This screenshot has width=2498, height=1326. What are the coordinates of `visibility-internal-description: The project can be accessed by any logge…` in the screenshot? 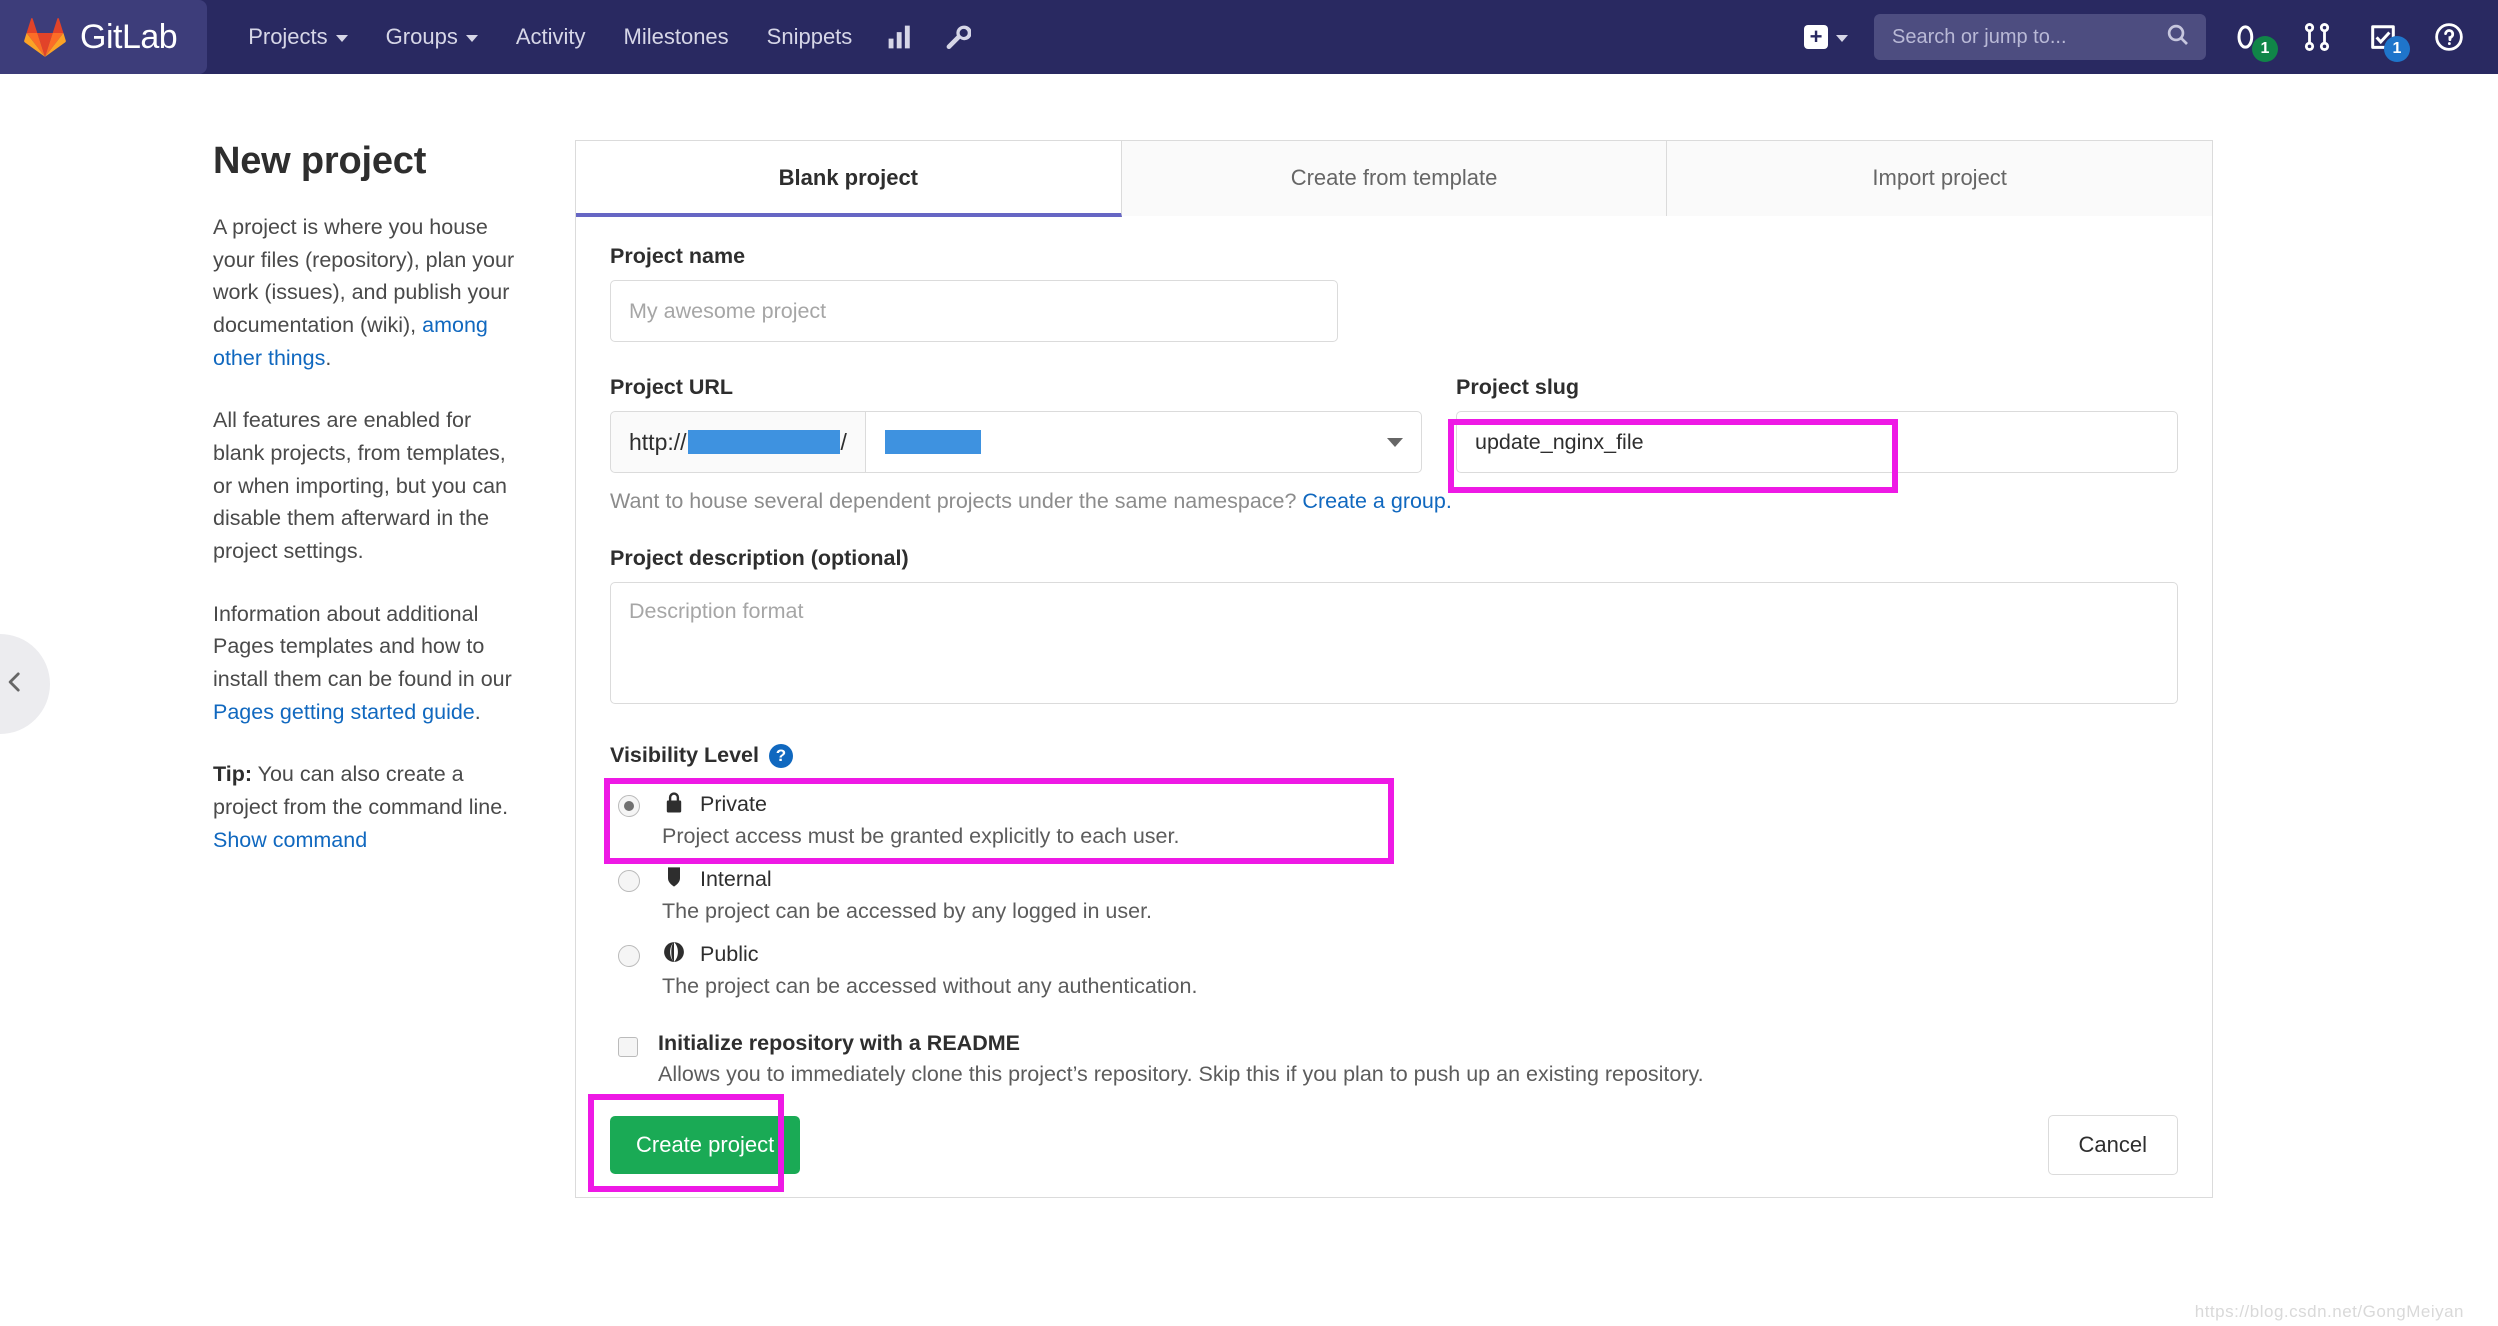 It's located at (907, 911).